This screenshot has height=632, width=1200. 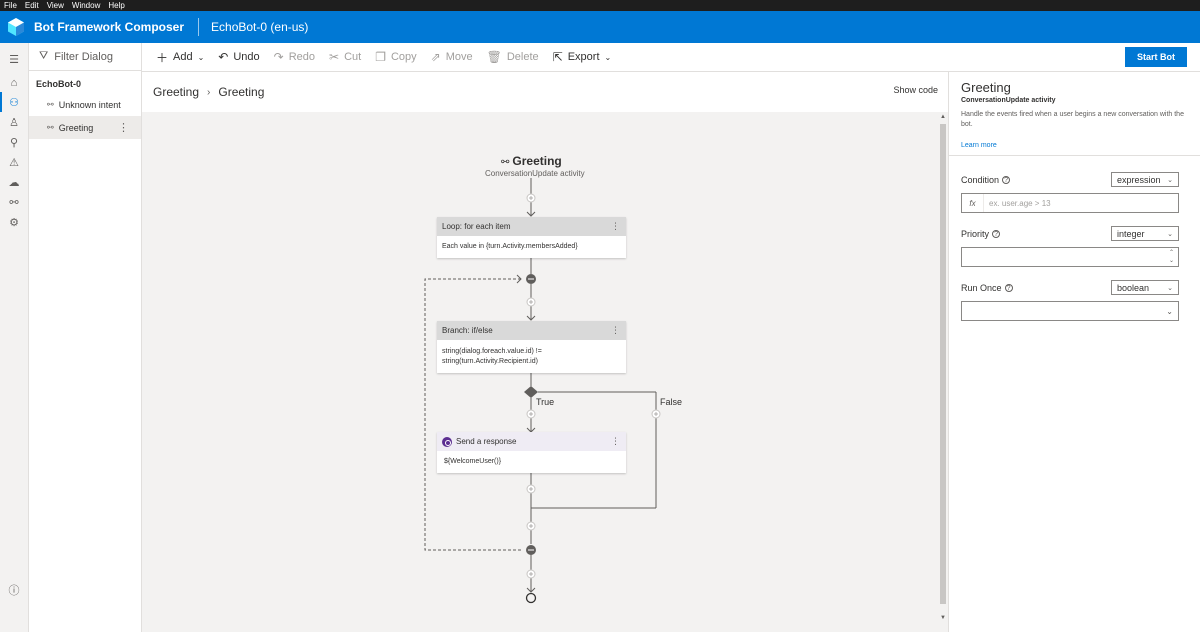 What do you see at coordinates (531, 441) in the screenshot?
I see `card-header: Send a response ⋮` at bounding box center [531, 441].